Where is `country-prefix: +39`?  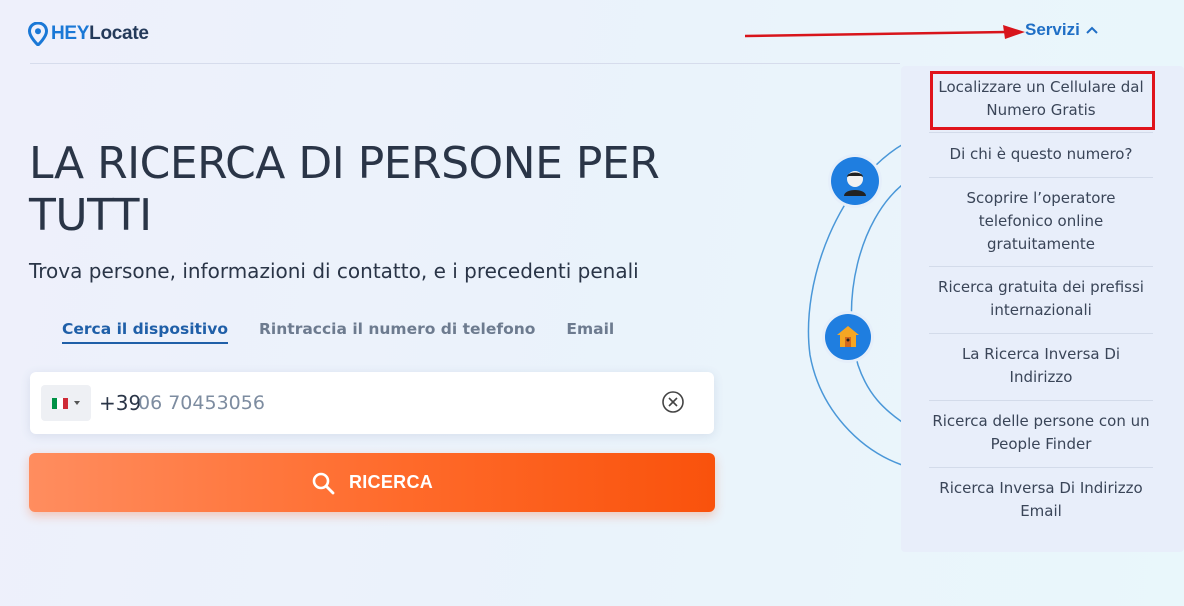 country-prefix: +39 is located at coordinates (120, 403).